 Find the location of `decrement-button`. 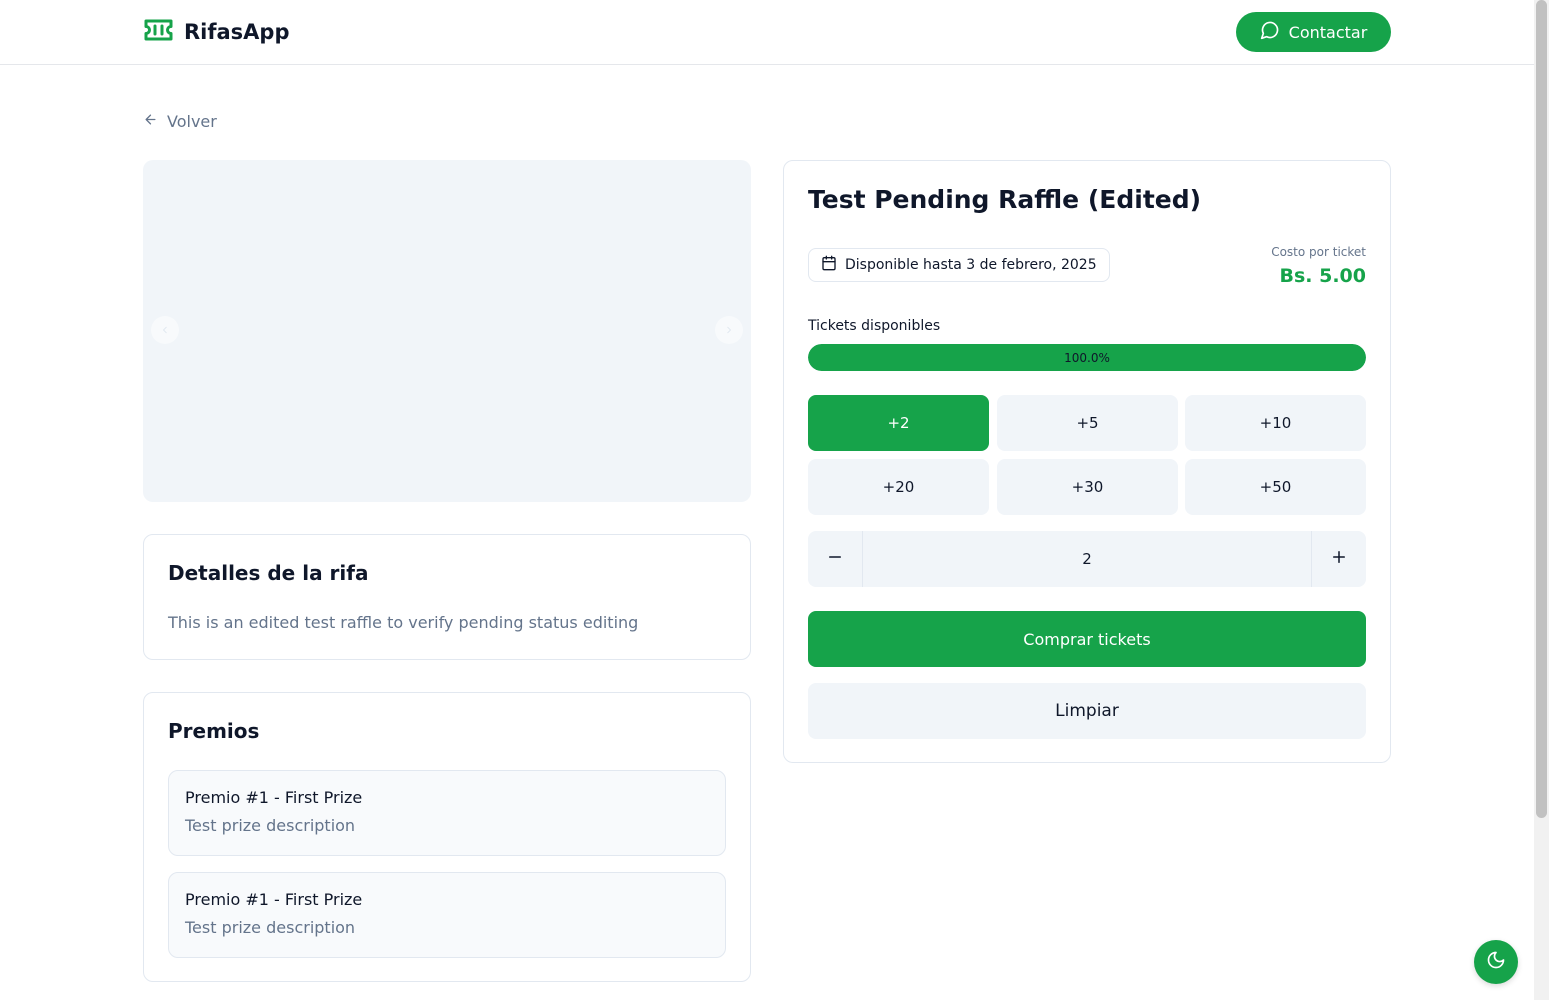

decrement-button is located at coordinates (835, 559).